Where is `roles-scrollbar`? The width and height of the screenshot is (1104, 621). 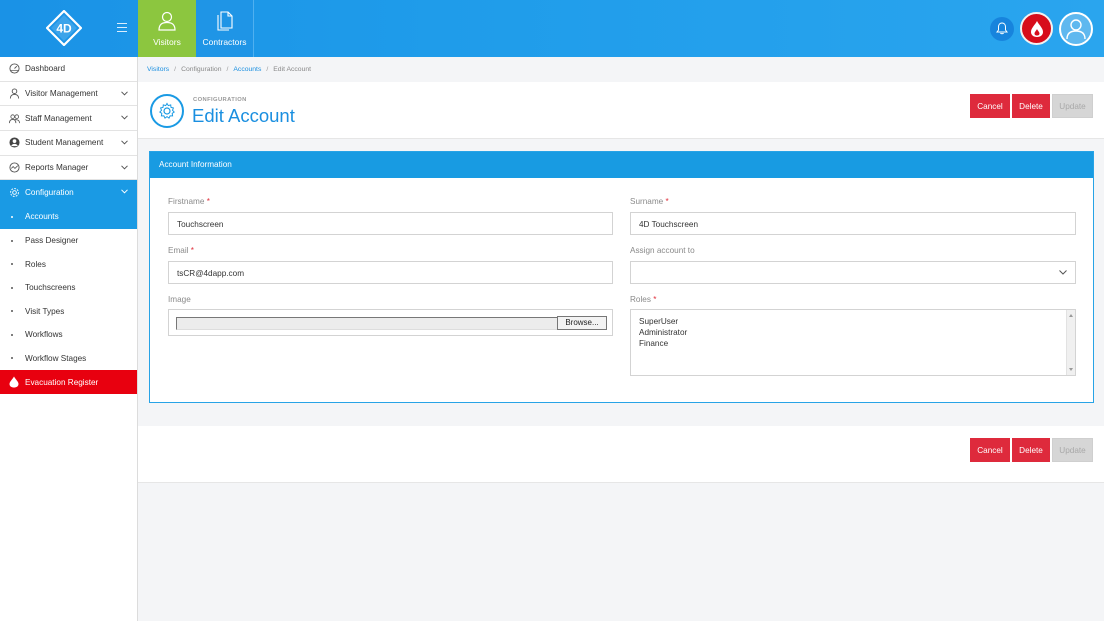 roles-scrollbar is located at coordinates (1070, 342).